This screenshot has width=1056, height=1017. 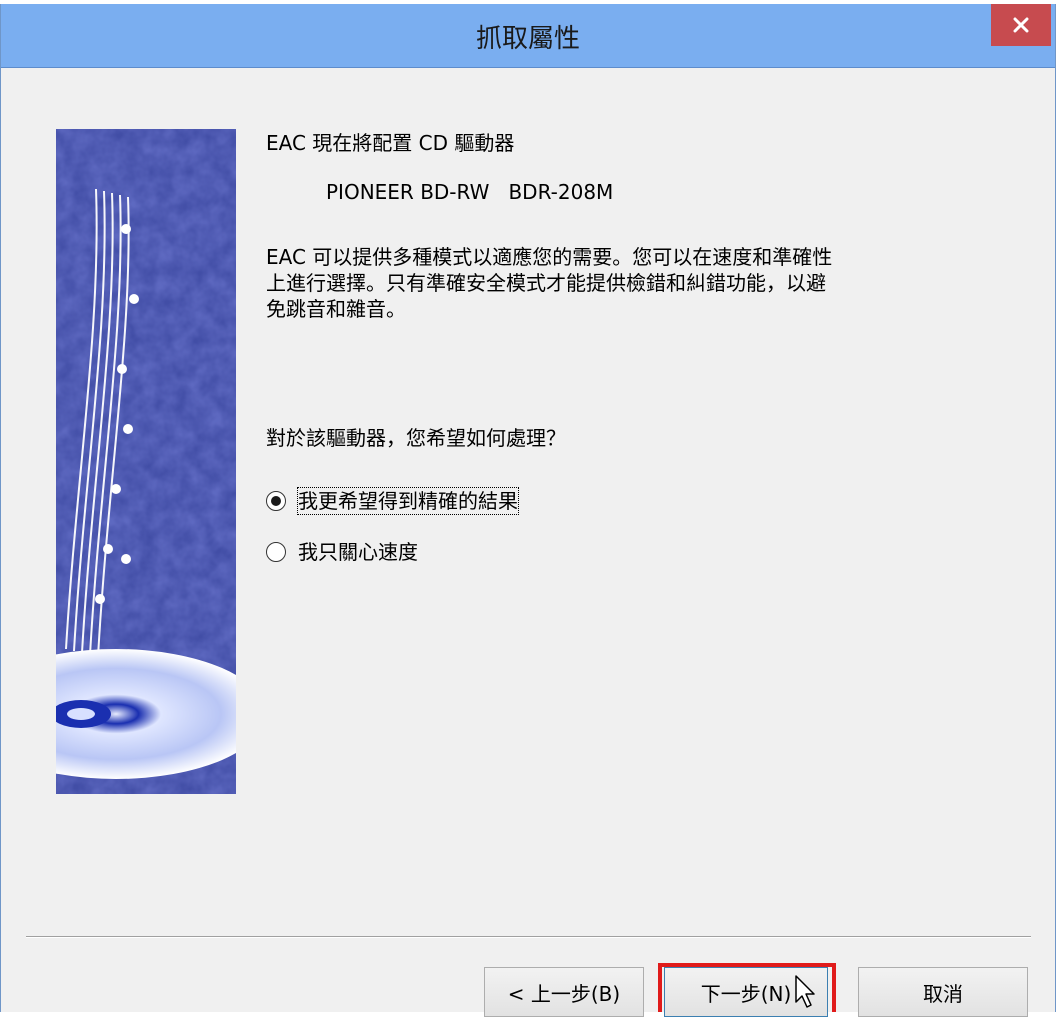 I want to click on radio-speed, so click(x=276, y=552).